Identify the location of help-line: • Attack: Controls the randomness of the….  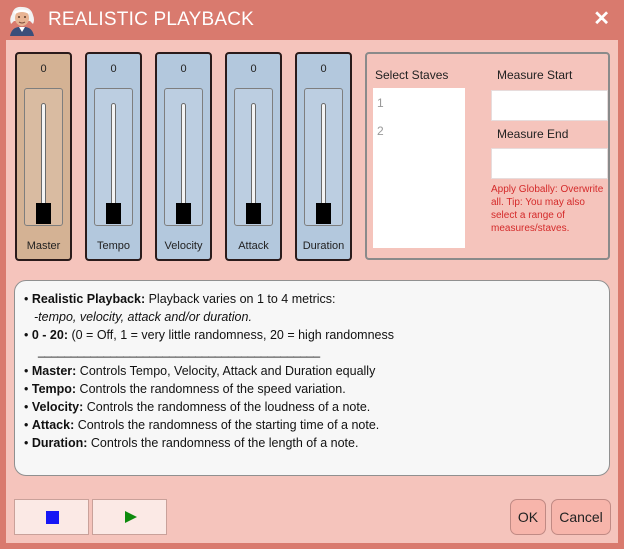
(202, 425).